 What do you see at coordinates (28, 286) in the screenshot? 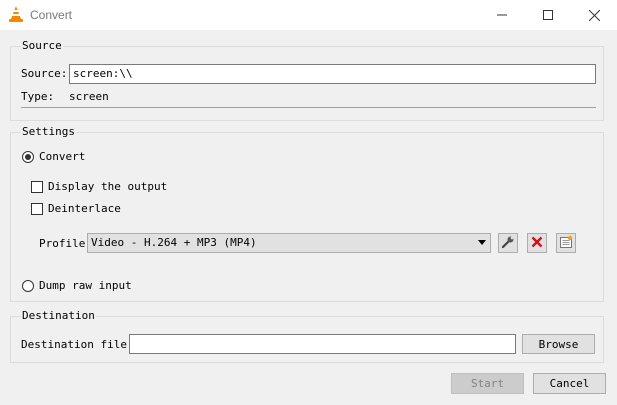
I see `dump-raw-radio` at bounding box center [28, 286].